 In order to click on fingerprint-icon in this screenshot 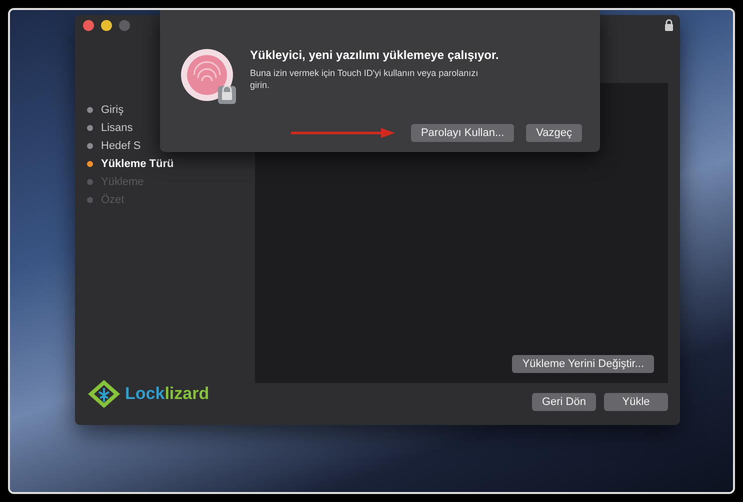, I will do `click(209, 77)`.